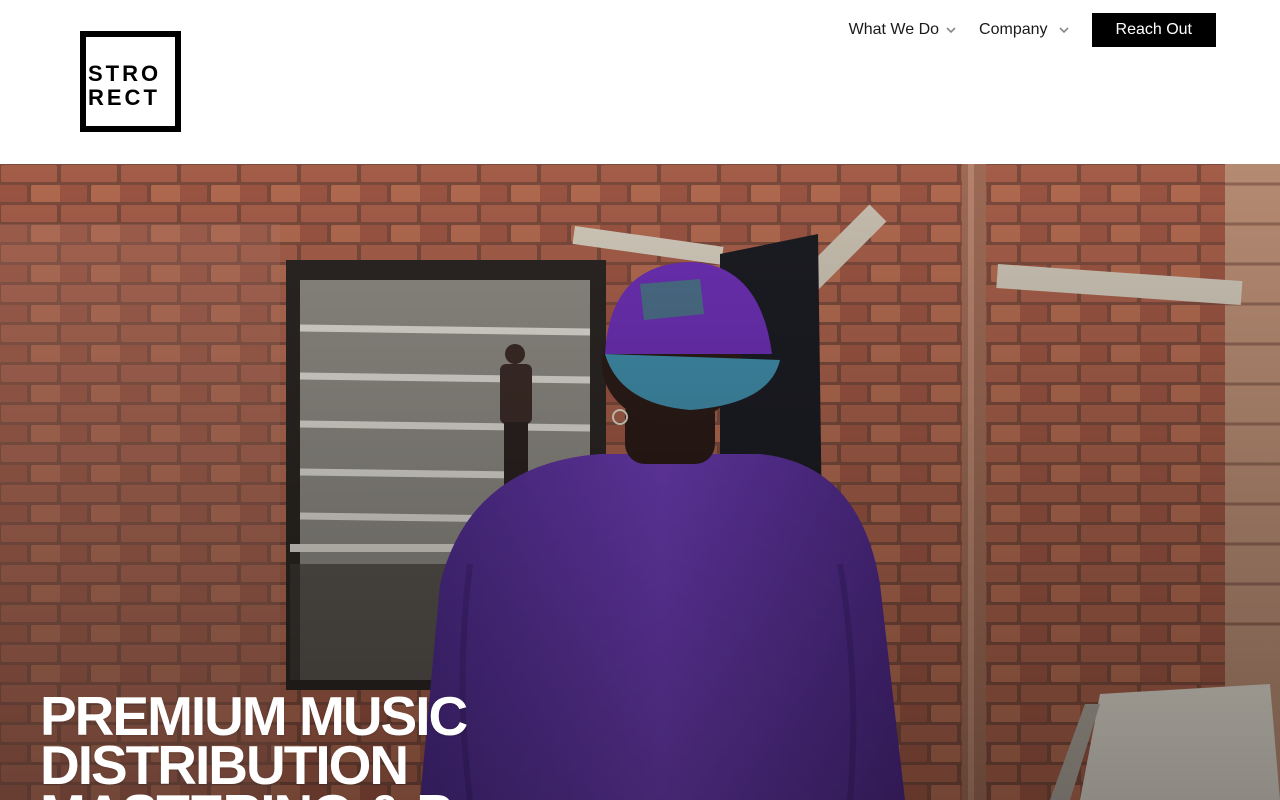 The width and height of the screenshot is (1280, 800). What do you see at coordinates (254, 744) in the screenshot?
I see `hero-title: PREMIUM MUSIC DISTRIBUTION MASTERING & P` at bounding box center [254, 744].